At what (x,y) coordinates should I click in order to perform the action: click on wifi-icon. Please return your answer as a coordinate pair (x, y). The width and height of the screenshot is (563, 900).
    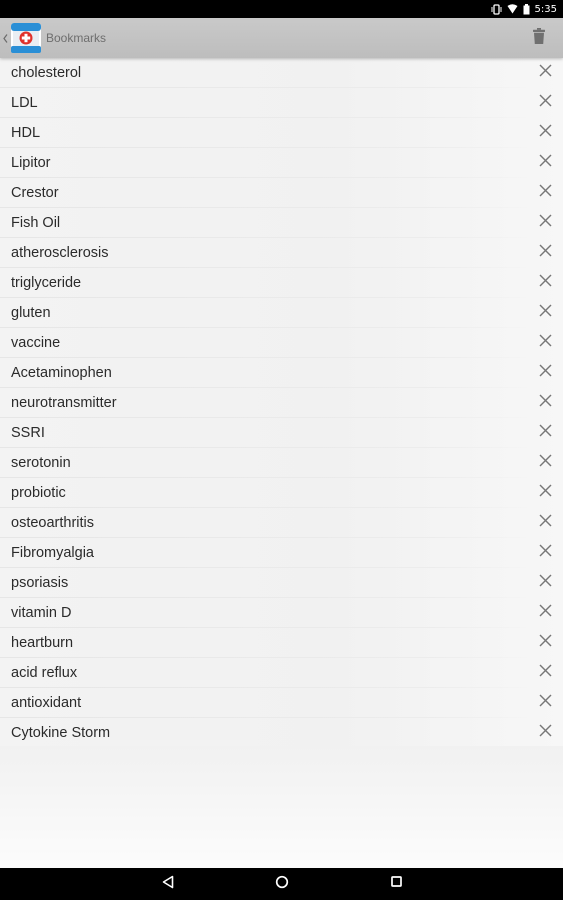
    Looking at the image, I should click on (512, 9).